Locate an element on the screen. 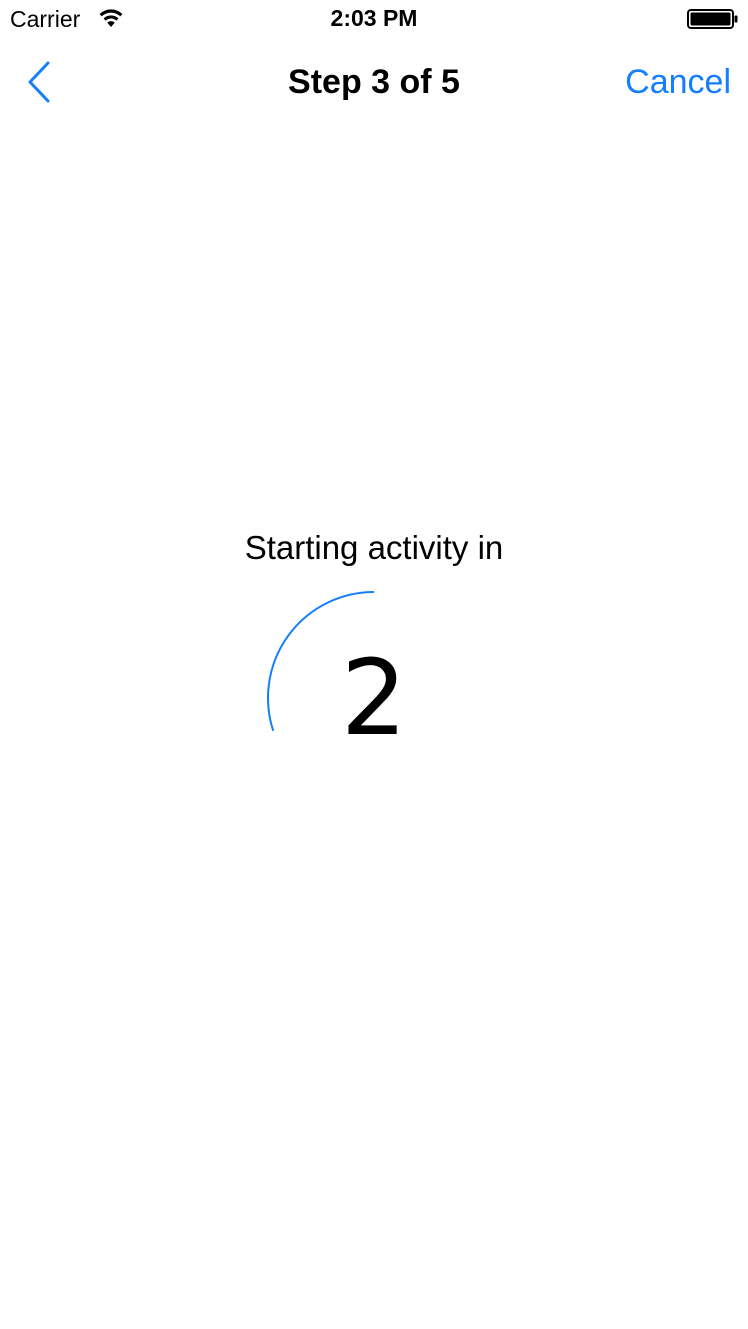  countdown-caption: Starting activity in is located at coordinates (374, 547).